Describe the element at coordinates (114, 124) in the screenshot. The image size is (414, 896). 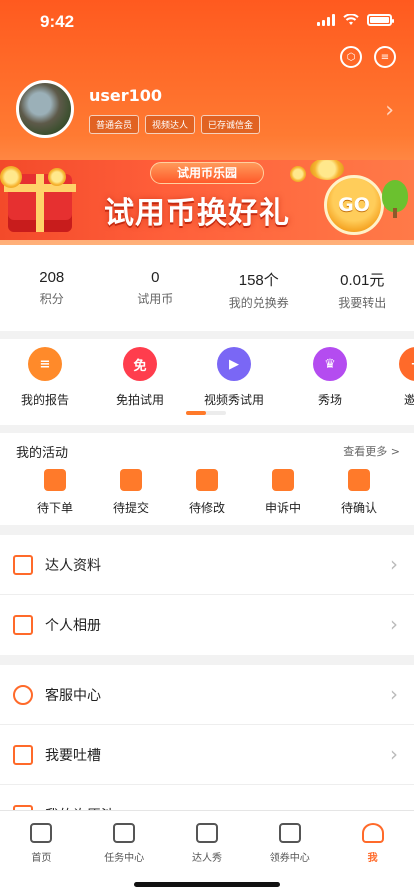
I see `member-badge: 普通会员` at that location.